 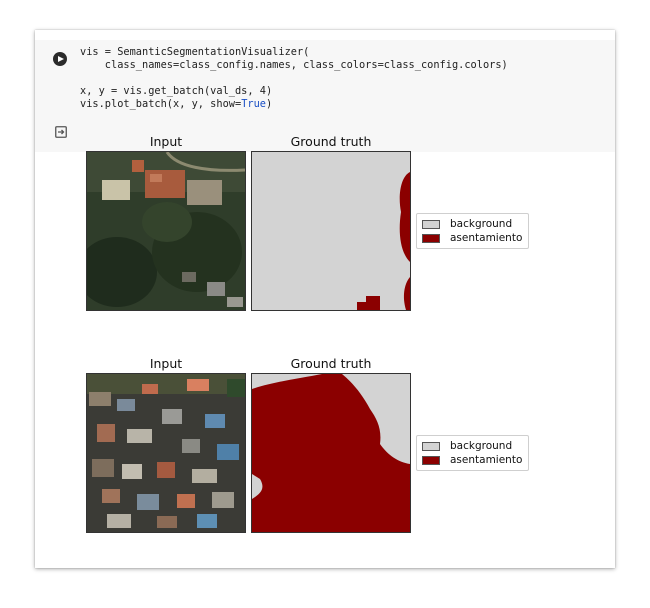 I want to click on row1-input-title: Input, so click(x=166, y=141).